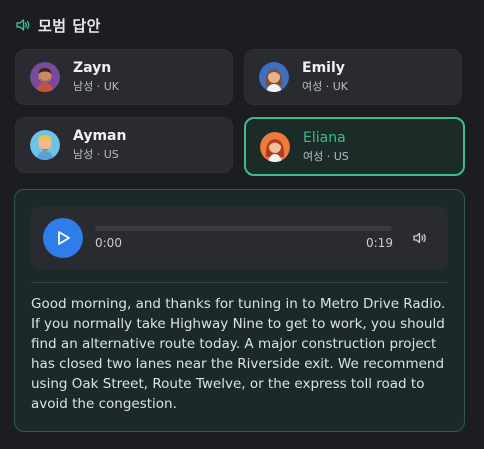  What do you see at coordinates (96, 154) in the screenshot?
I see `voice-meta: 남성 · US` at bounding box center [96, 154].